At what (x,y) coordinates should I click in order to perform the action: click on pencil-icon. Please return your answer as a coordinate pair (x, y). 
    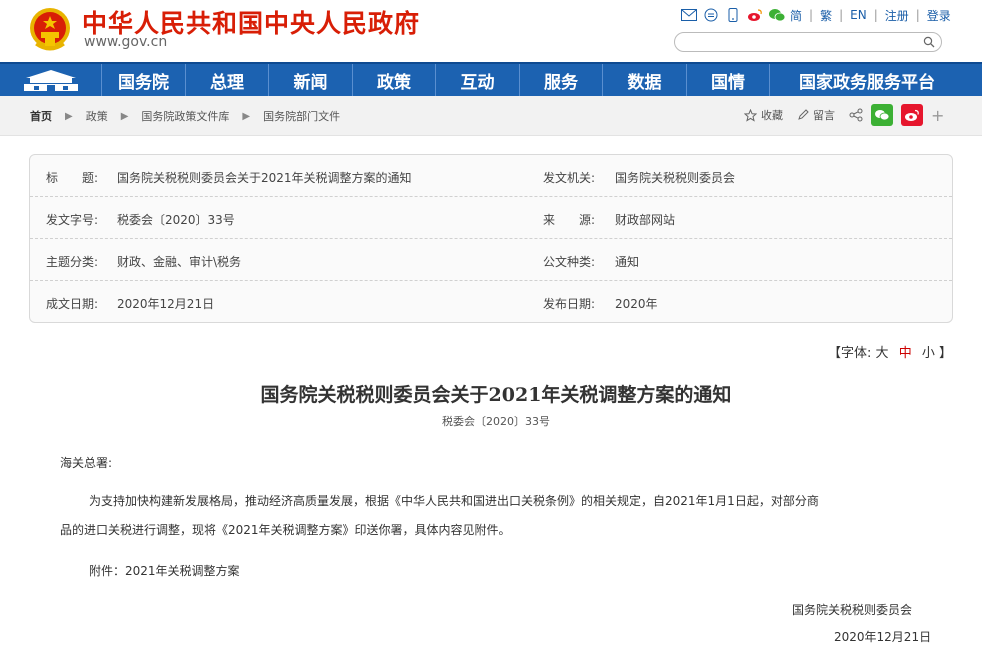
    Looking at the image, I should click on (803, 114).